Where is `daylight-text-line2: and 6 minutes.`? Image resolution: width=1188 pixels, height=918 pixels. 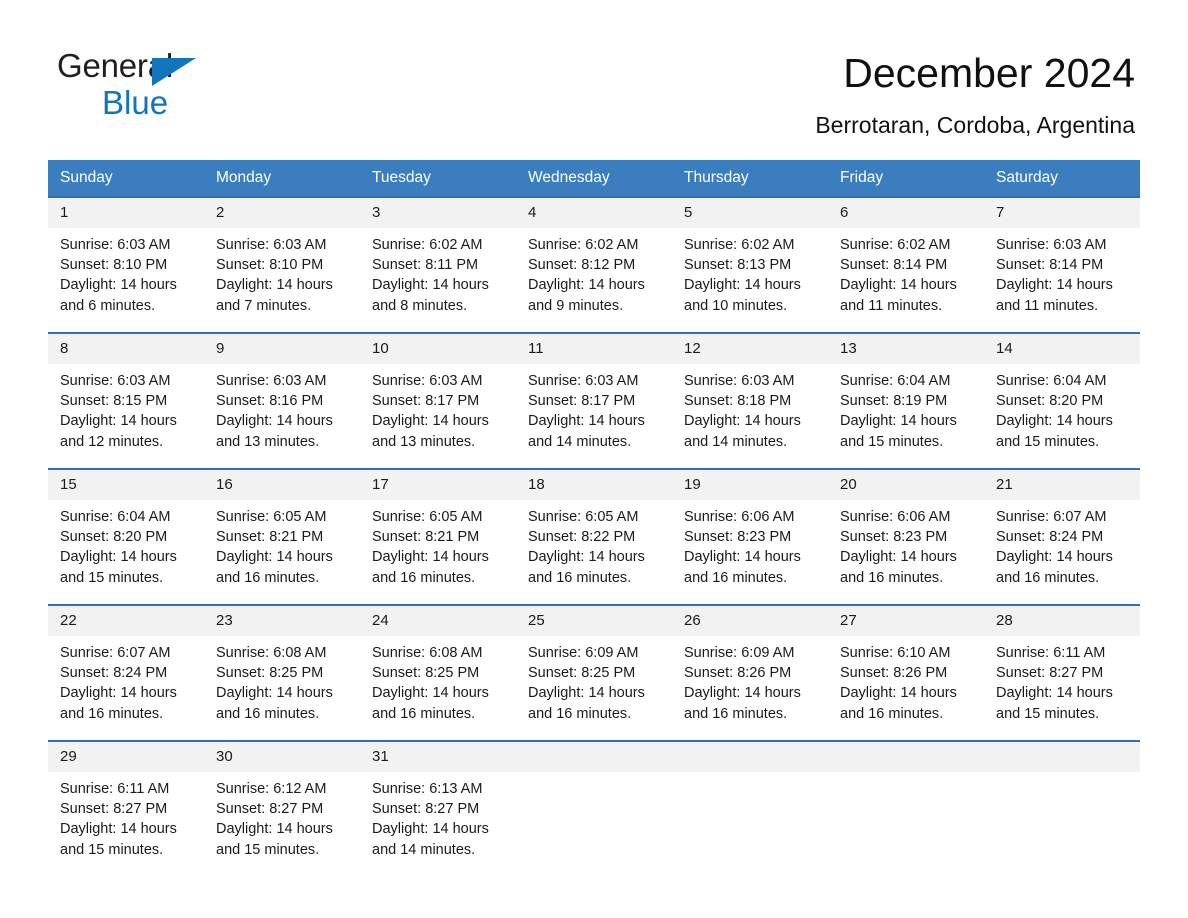 daylight-text-line2: and 6 minutes. is located at coordinates (108, 305).